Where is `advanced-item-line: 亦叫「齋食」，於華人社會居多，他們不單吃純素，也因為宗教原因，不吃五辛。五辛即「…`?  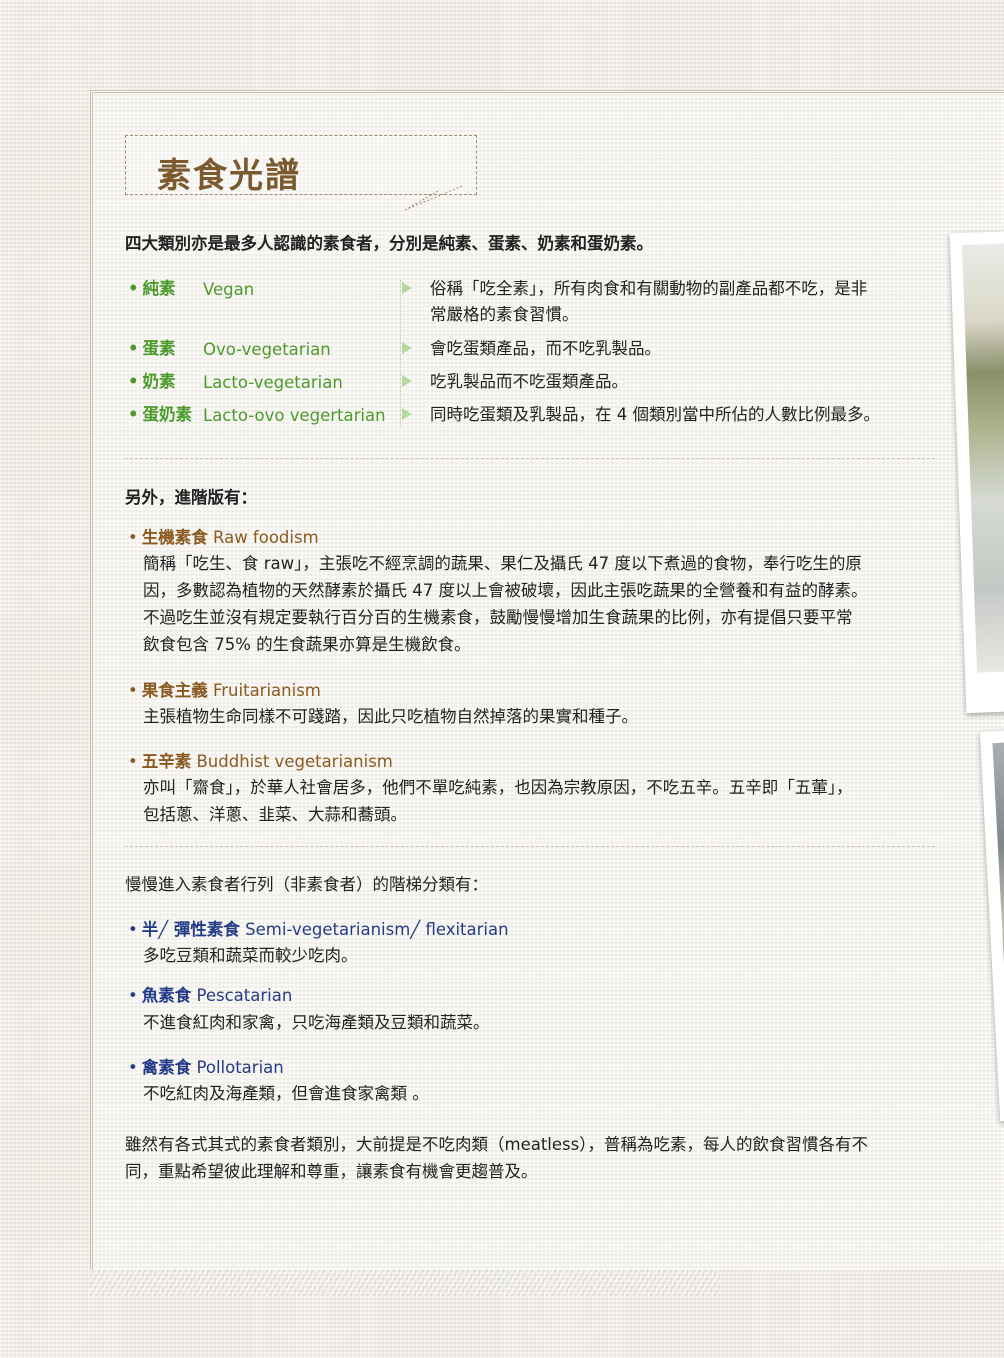
advanced-item-line: 亦叫「齋食」，於華人社會居多，他們不單吃純素，也因為宗教原因，不吃五辛。五辛即「… is located at coordinates (498, 787).